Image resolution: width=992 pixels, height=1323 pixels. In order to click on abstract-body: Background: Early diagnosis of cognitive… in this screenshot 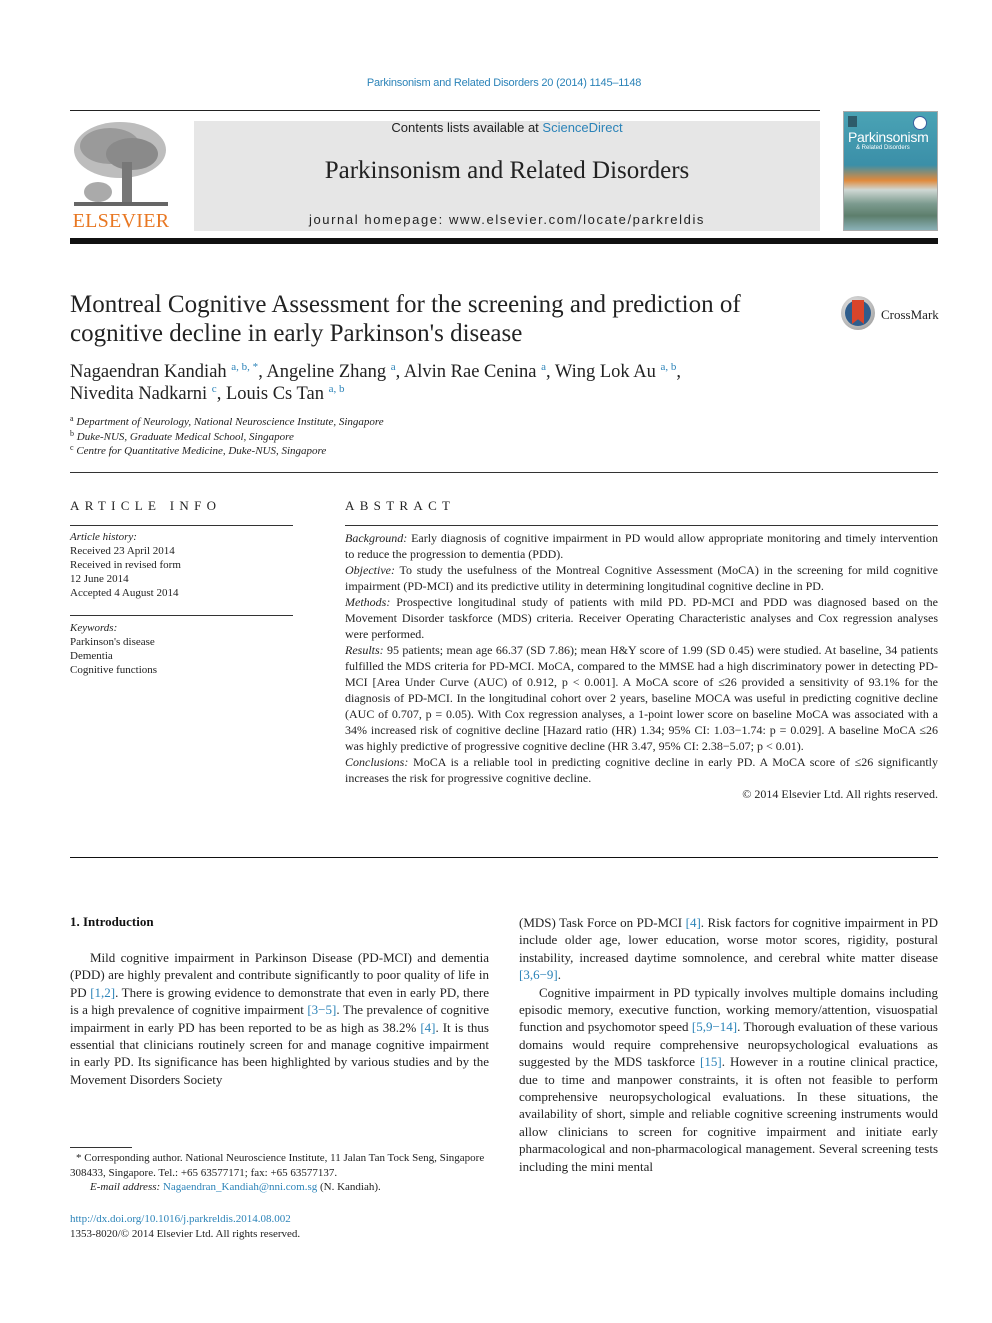, I will do `click(641, 666)`.